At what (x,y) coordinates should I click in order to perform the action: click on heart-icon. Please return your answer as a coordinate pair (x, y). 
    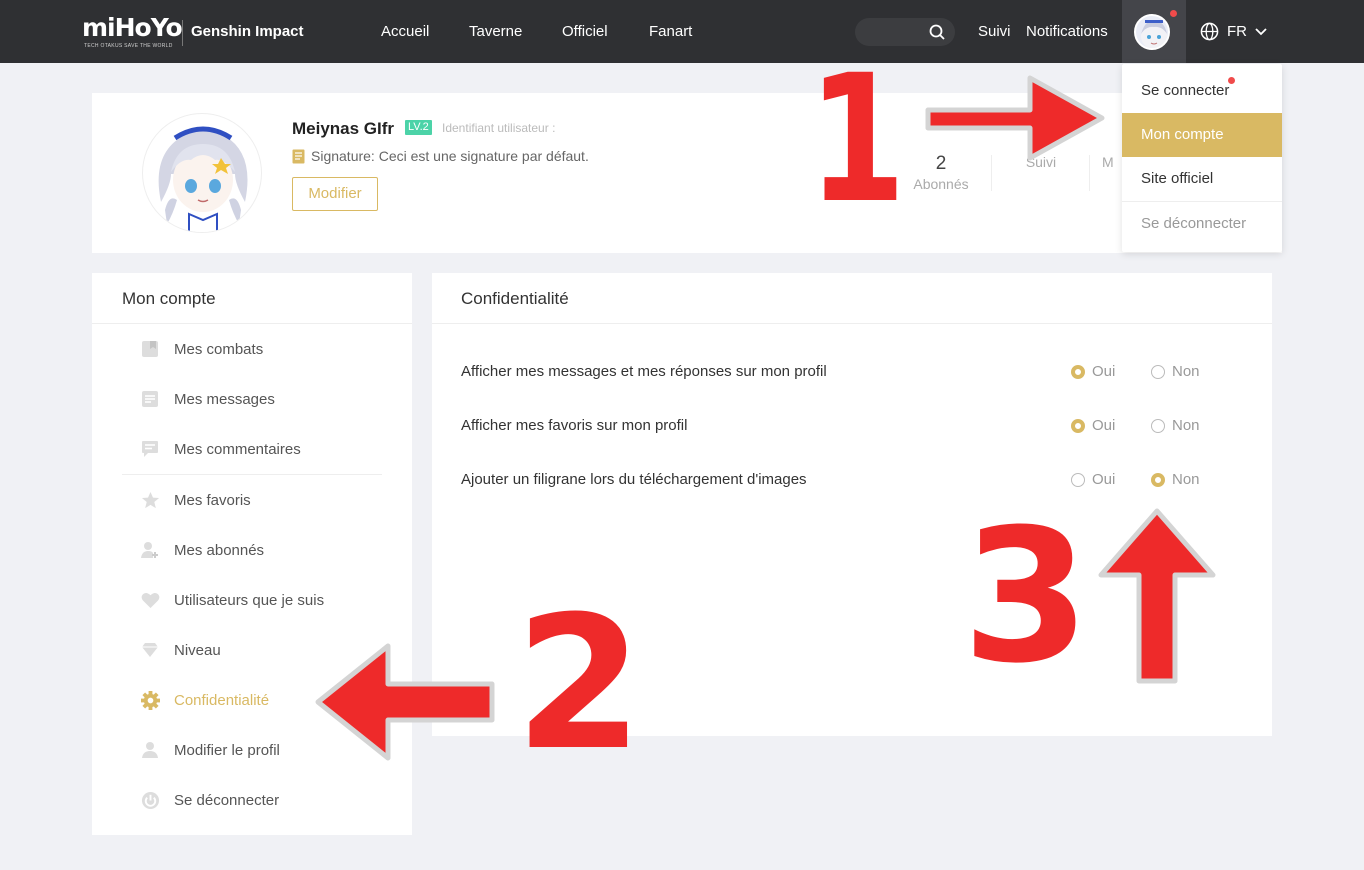
    Looking at the image, I should click on (150, 600).